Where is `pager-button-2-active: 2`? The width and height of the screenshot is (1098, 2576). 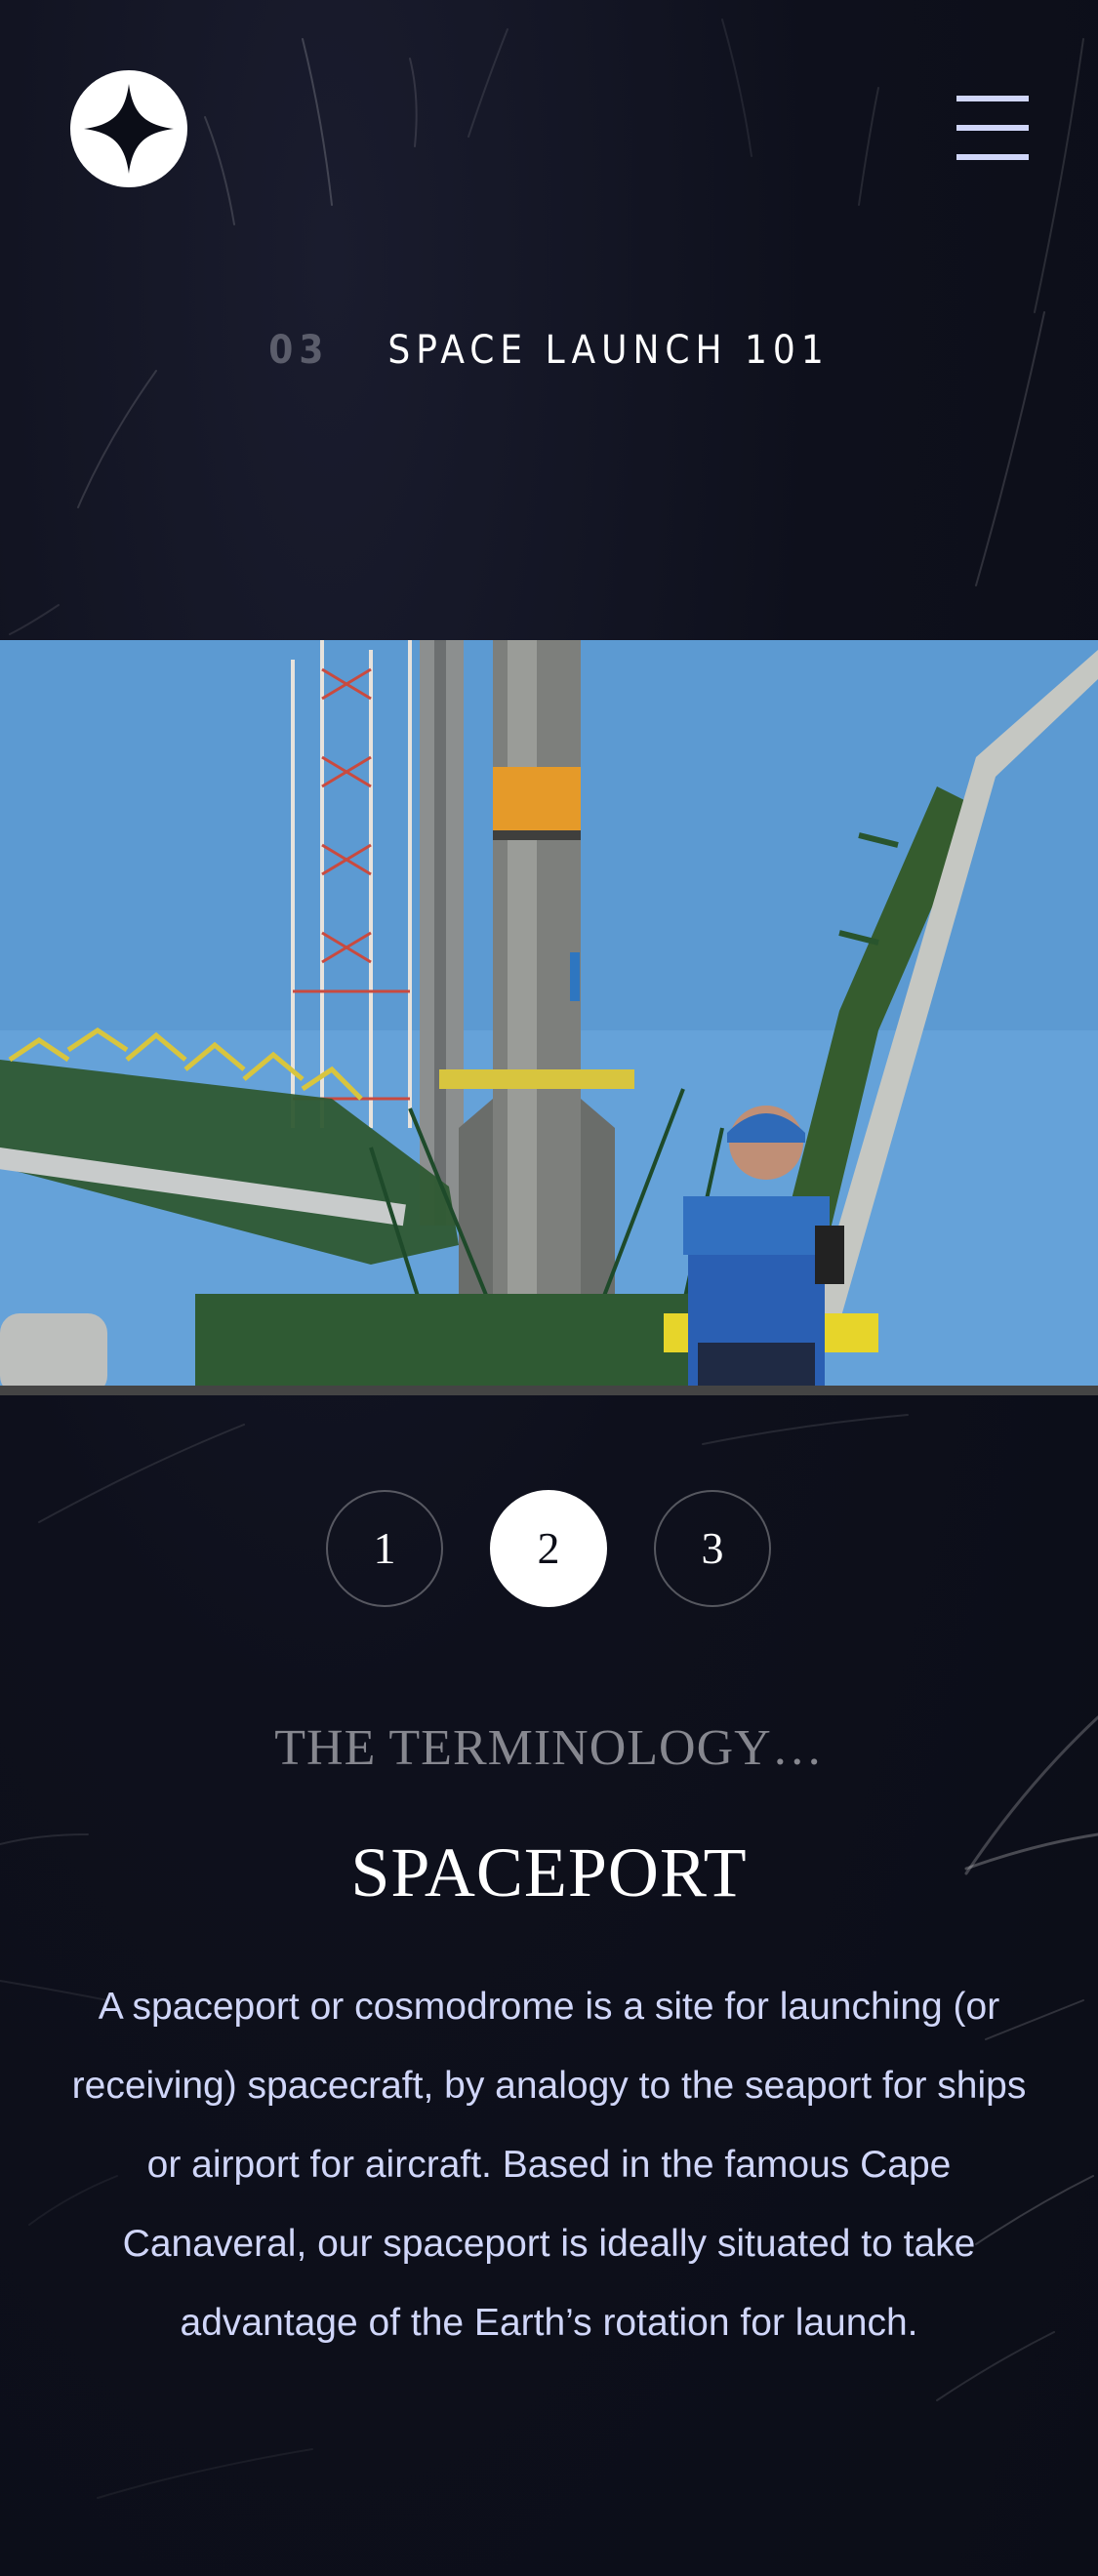
pager-button-2-active: 2 is located at coordinates (548, 1548).